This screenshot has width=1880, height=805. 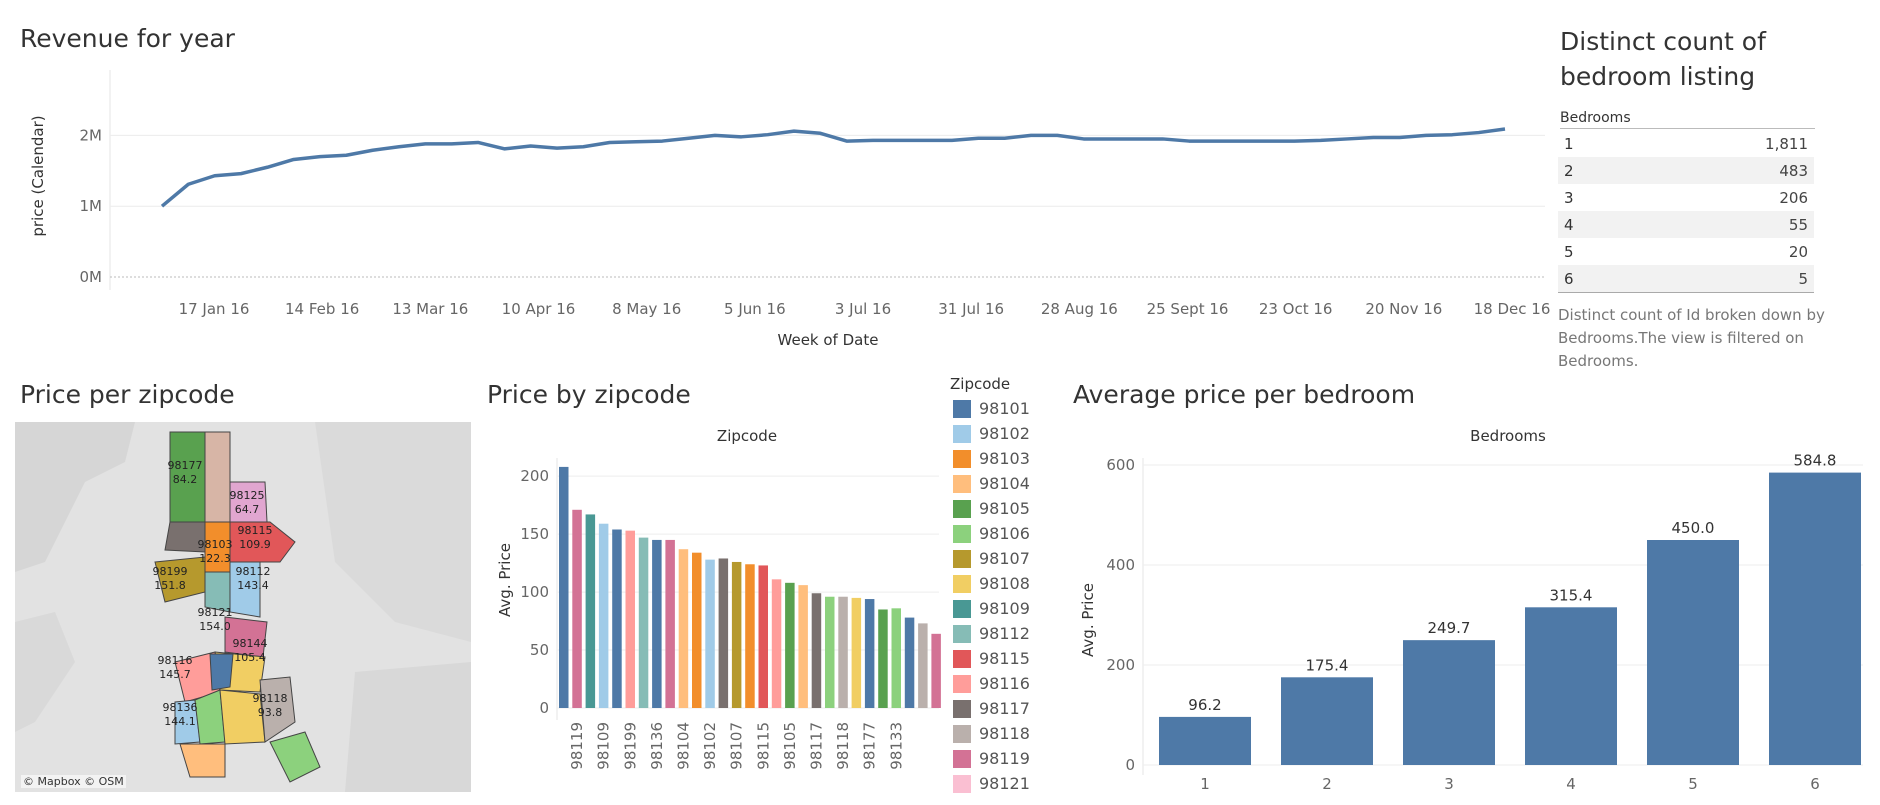 I want to click on bedroom-chart-title: Average price per bedroom, so click(x=1244, y=394).